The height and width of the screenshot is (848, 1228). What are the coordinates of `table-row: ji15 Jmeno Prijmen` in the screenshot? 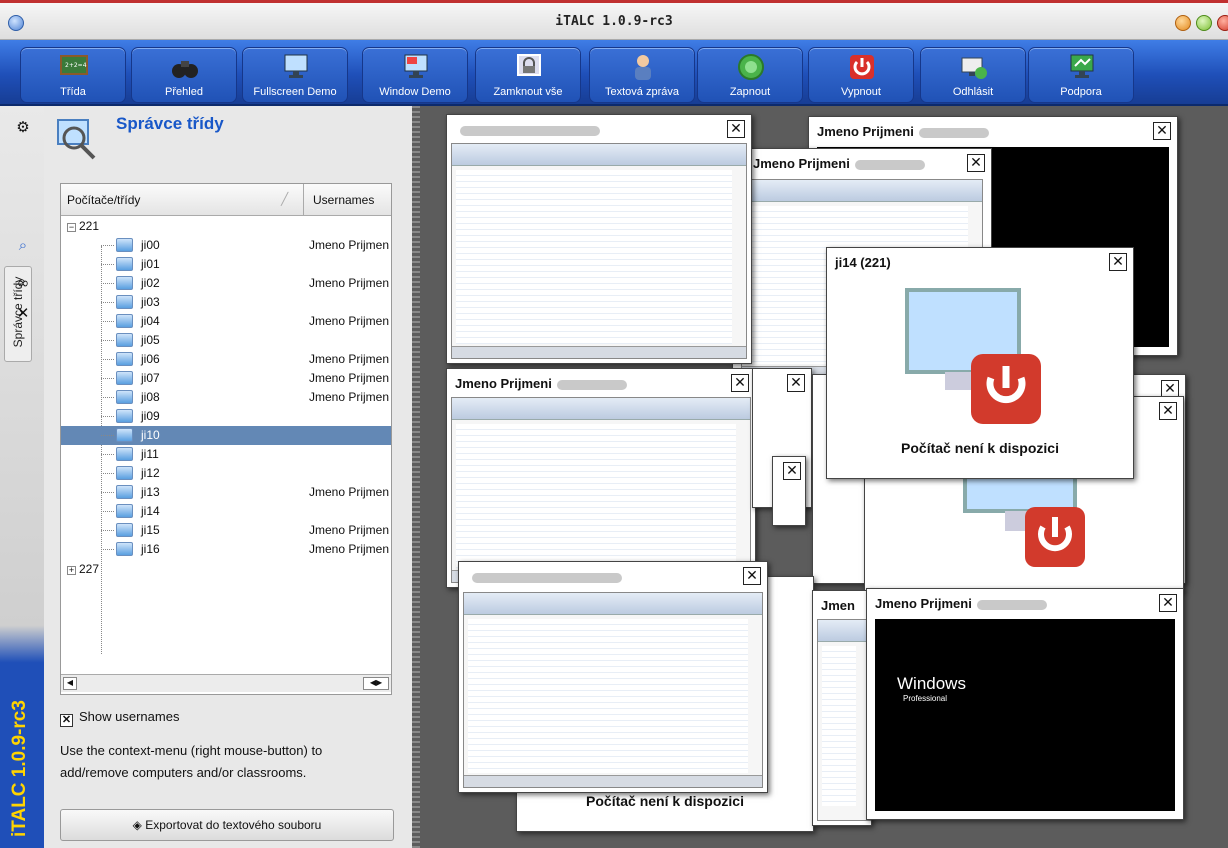 It's located at (226, 530).